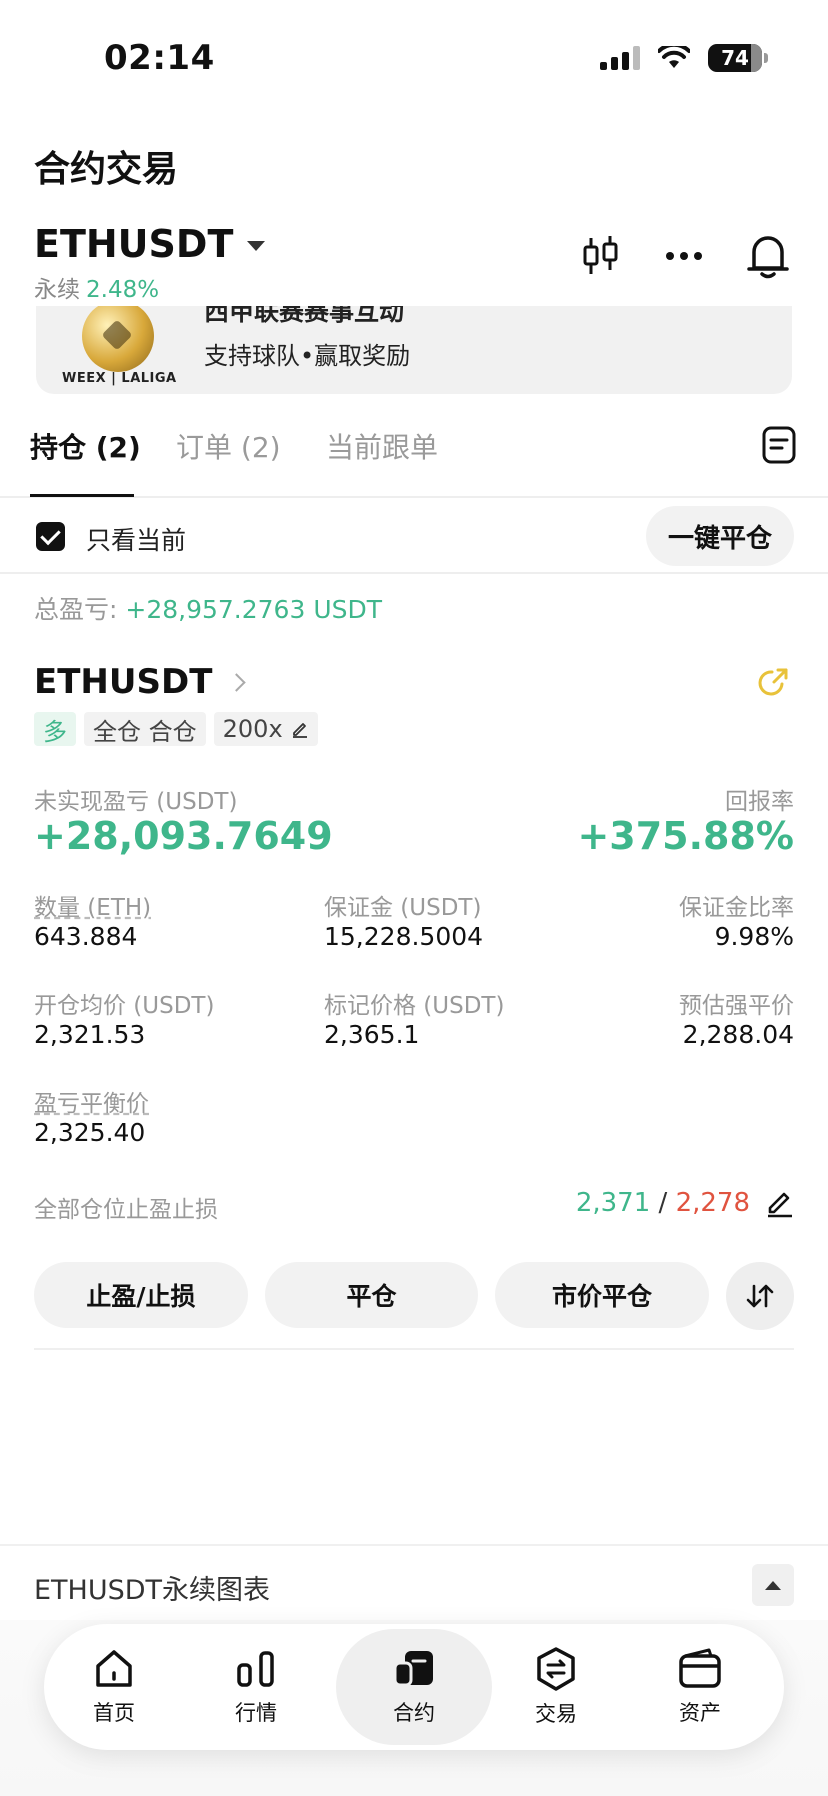 The width and height of the screenshot is (828, 1796). What do you see at coordinates (414, 350) in the screenshot?
I see `promo-banner: 西甲联赛赛事互动 支持球队•赢取奖励 WEEX | LALIGA` at bounding box center [414, 350].